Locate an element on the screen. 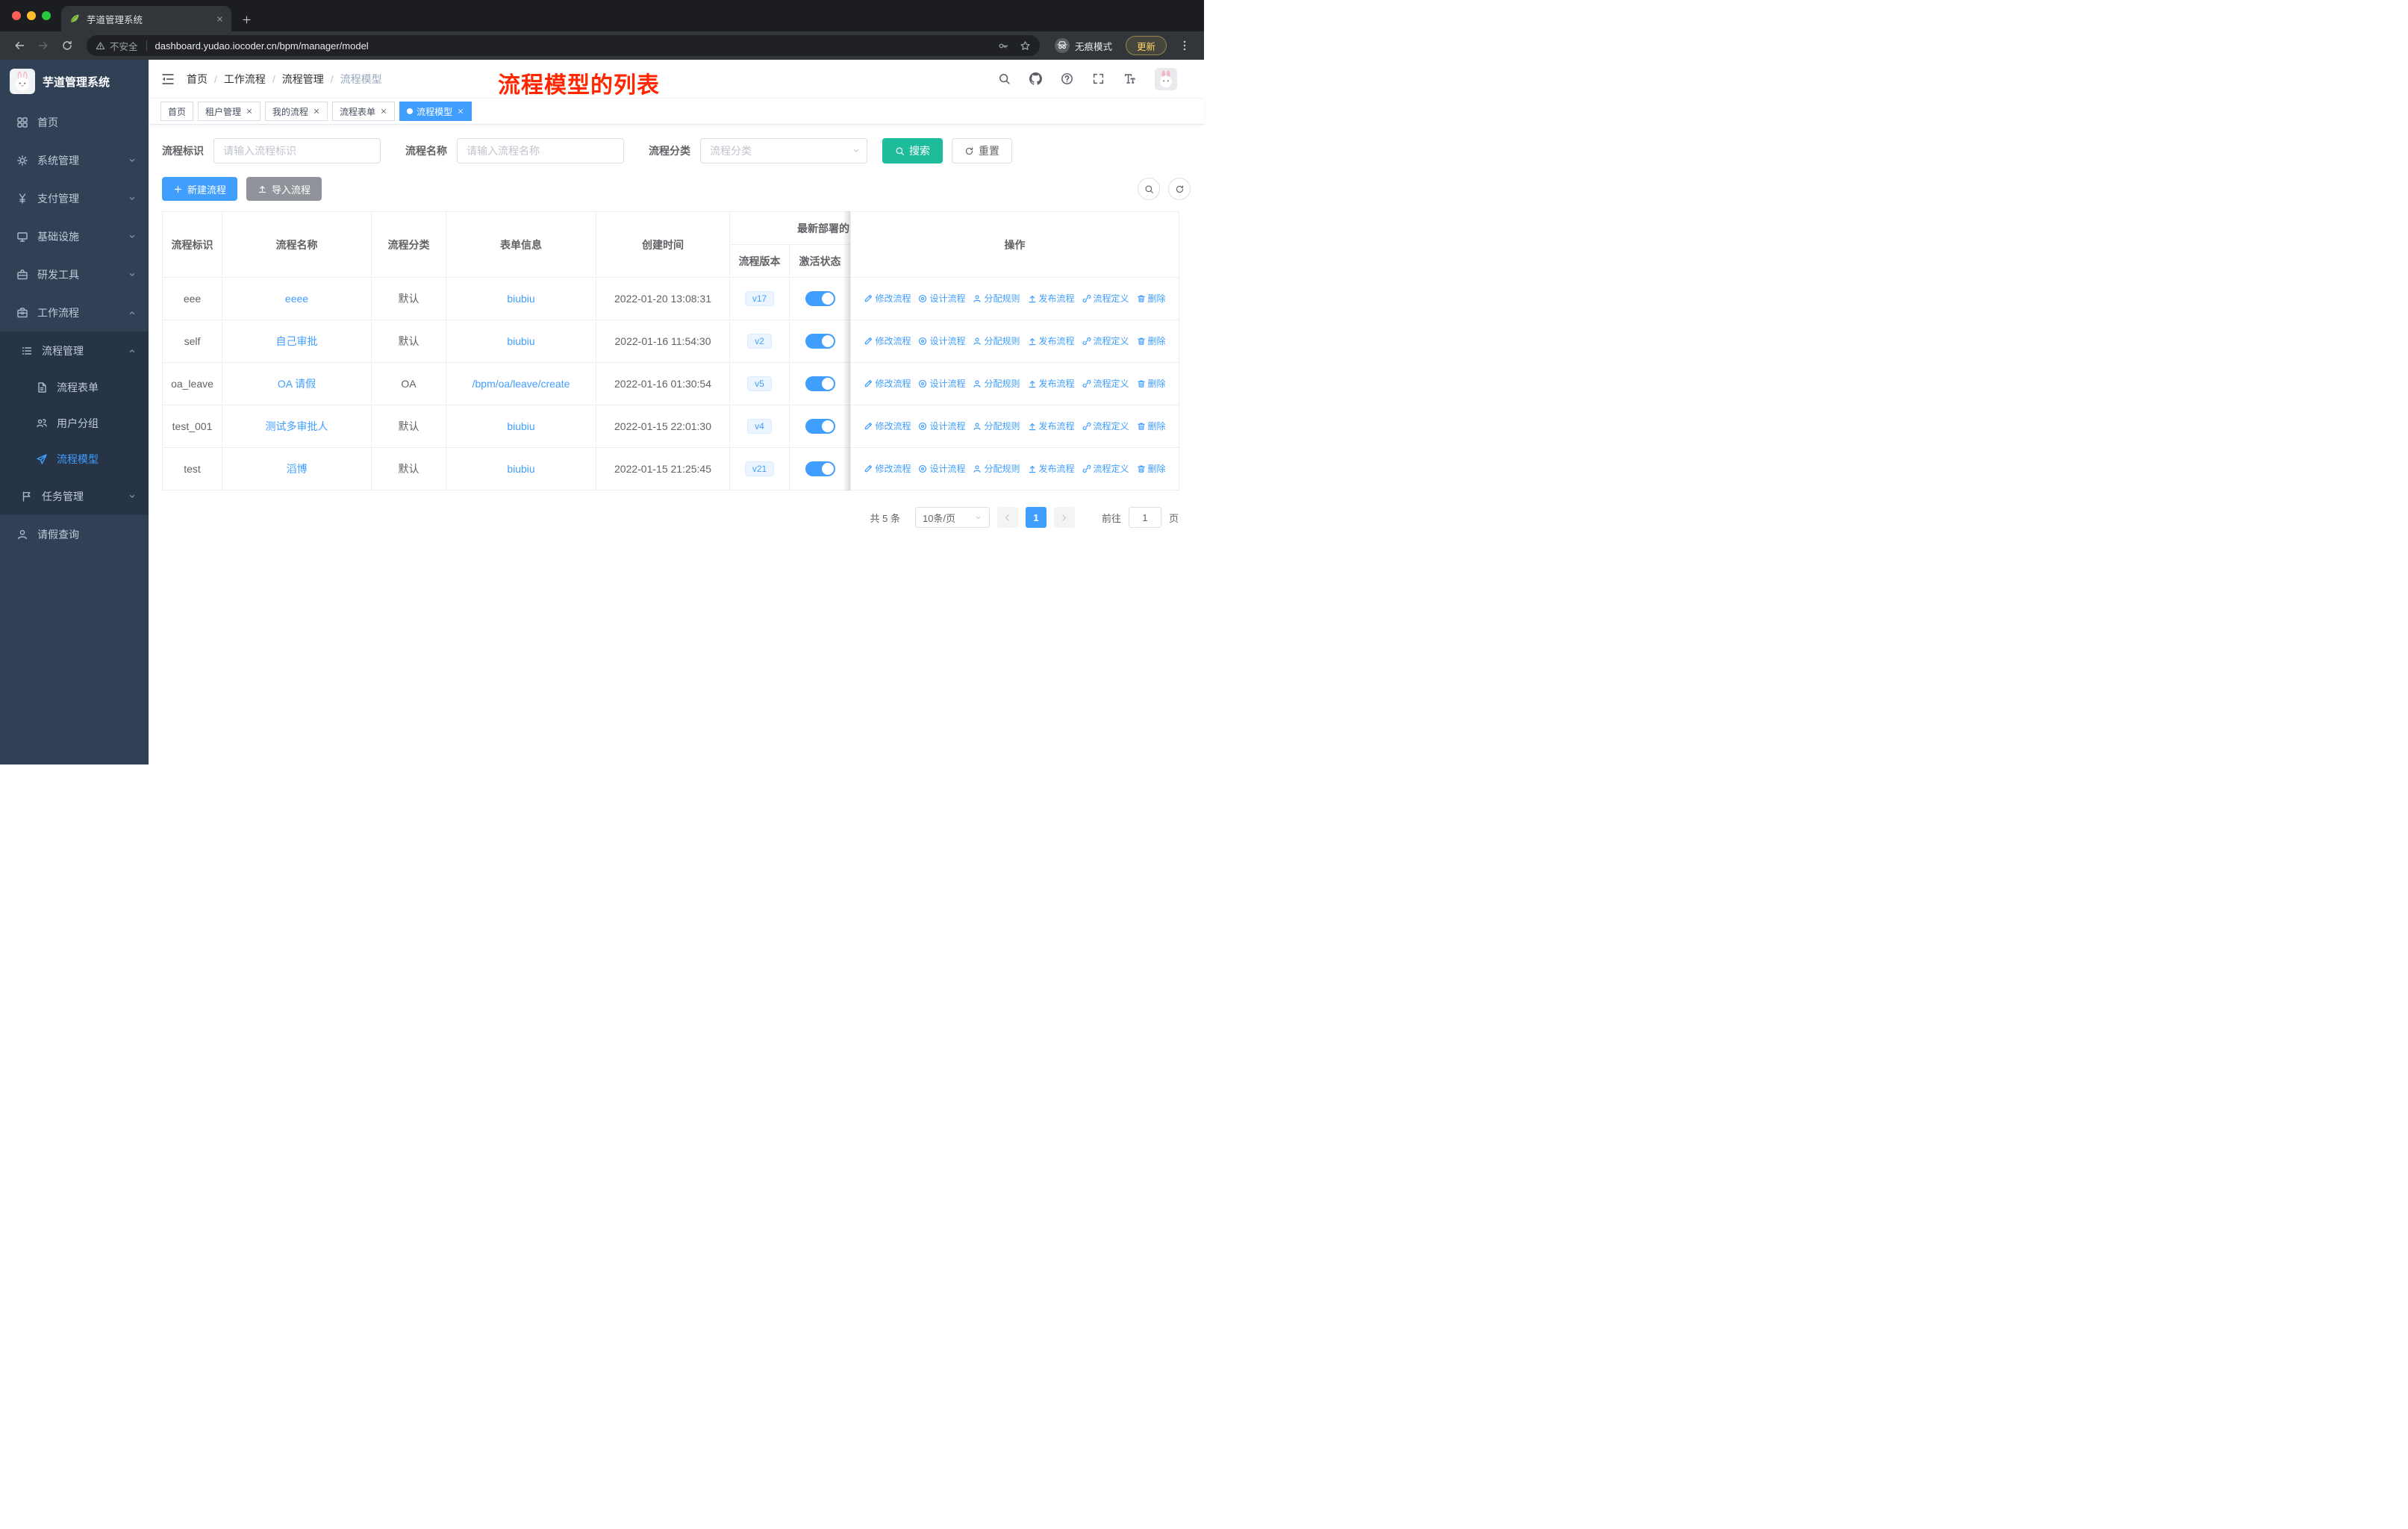  window-zoom-button is located at coordinates (46, 16).